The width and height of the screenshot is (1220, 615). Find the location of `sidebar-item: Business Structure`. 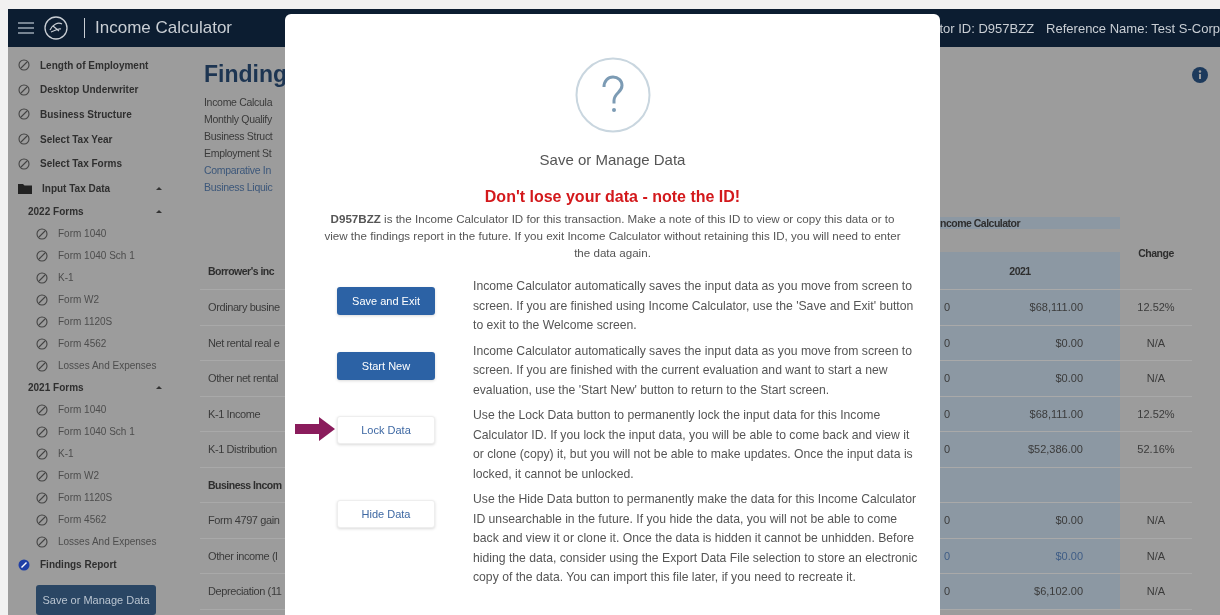

sidebar-item: Business Structure is located at coordinates (110, 114).